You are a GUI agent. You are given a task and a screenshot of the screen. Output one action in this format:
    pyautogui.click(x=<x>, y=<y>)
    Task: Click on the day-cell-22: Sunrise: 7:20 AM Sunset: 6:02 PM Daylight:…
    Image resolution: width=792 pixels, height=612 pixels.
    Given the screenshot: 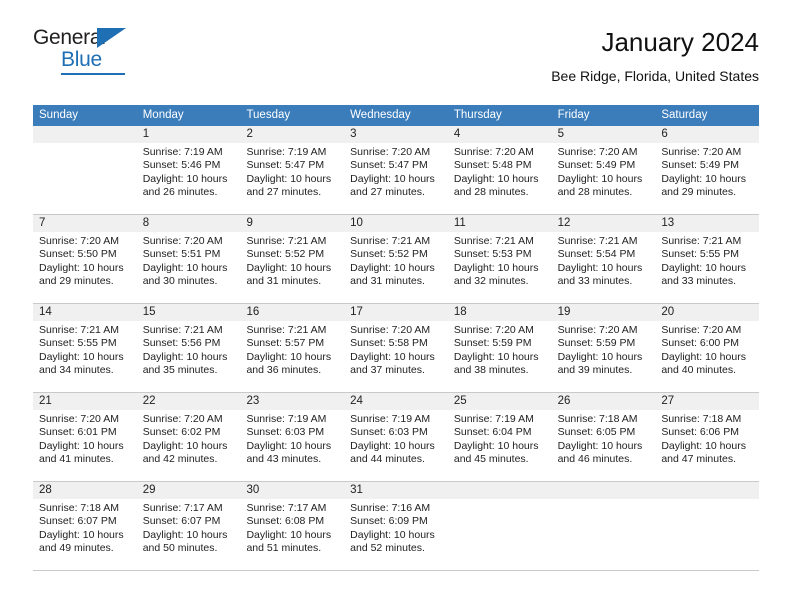 What is the action you would take?
    pyautogui.click(x=189, y=445)
    